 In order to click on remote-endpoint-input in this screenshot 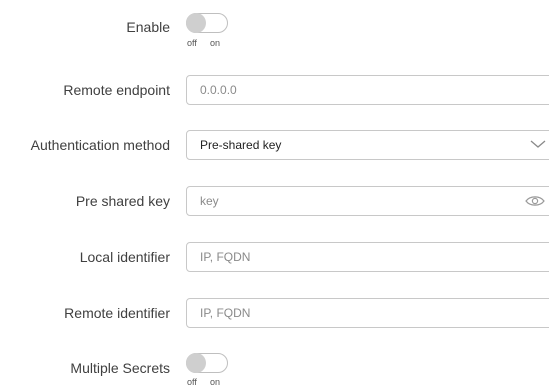, I will do `click(353, 90)`.